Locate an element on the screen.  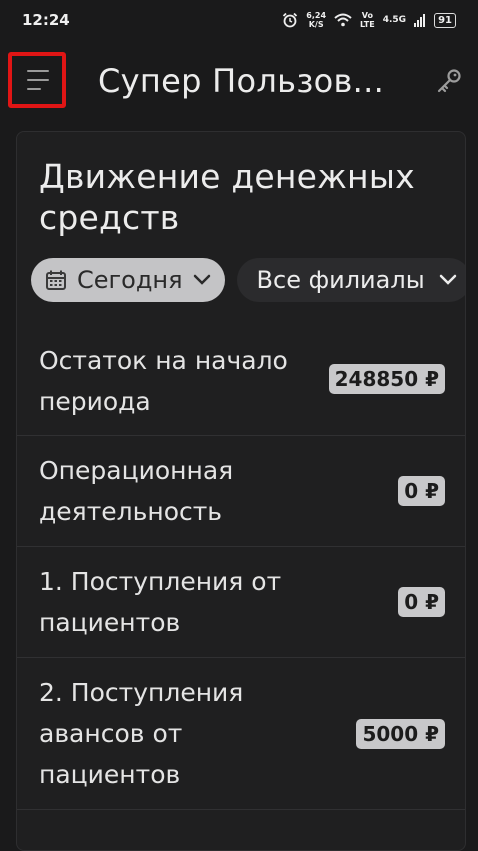
volte-indicator: Vo LTE is located at coordinates (367, 20).